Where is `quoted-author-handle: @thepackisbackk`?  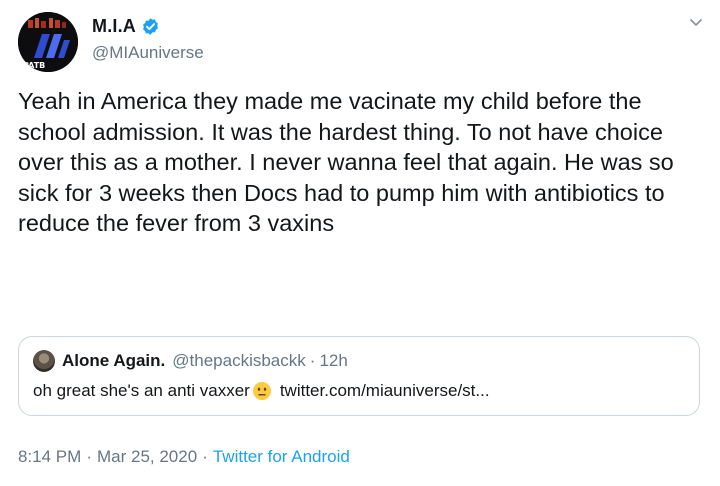
quoted-author-handle: @thepackisbackk is located at coordinates (239, 360).